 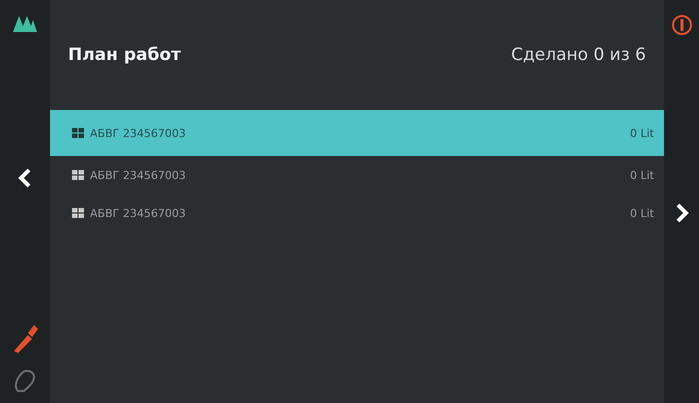 What do you see at coordinates (681, 25) in the screenshot?
I see `alert-icon` at bounding box center [681, 25].